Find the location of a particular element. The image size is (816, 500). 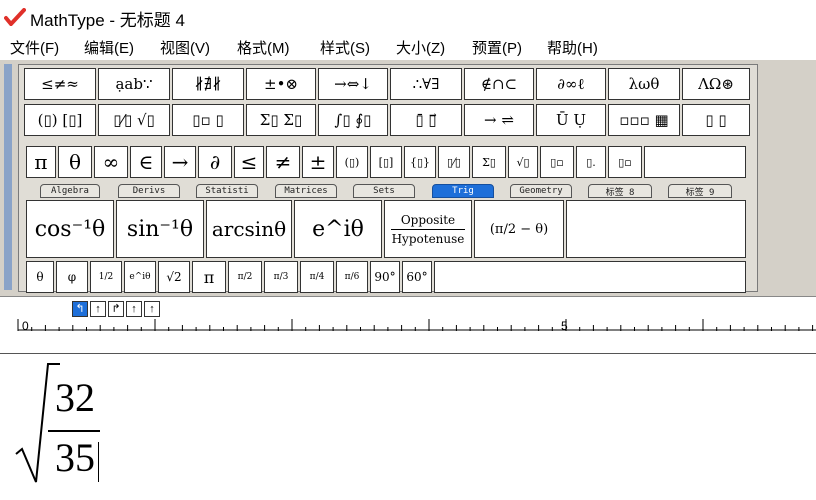

fraction-numerator: 32 is located at coordinates (75, 397).